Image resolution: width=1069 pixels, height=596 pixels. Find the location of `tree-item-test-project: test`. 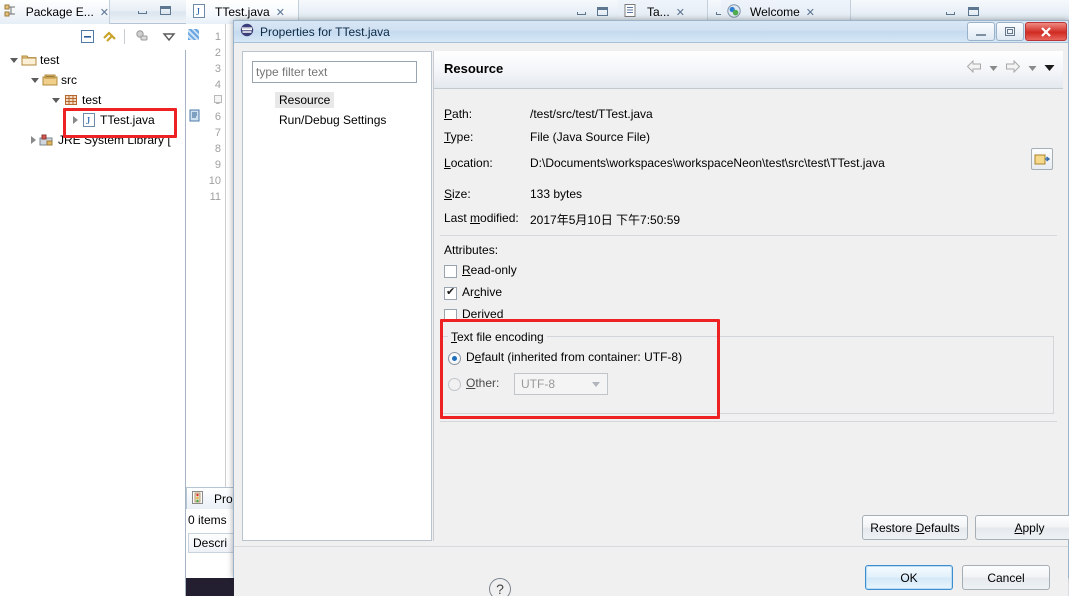

tree-item-test-project: test is located at coordinates (93, 60).